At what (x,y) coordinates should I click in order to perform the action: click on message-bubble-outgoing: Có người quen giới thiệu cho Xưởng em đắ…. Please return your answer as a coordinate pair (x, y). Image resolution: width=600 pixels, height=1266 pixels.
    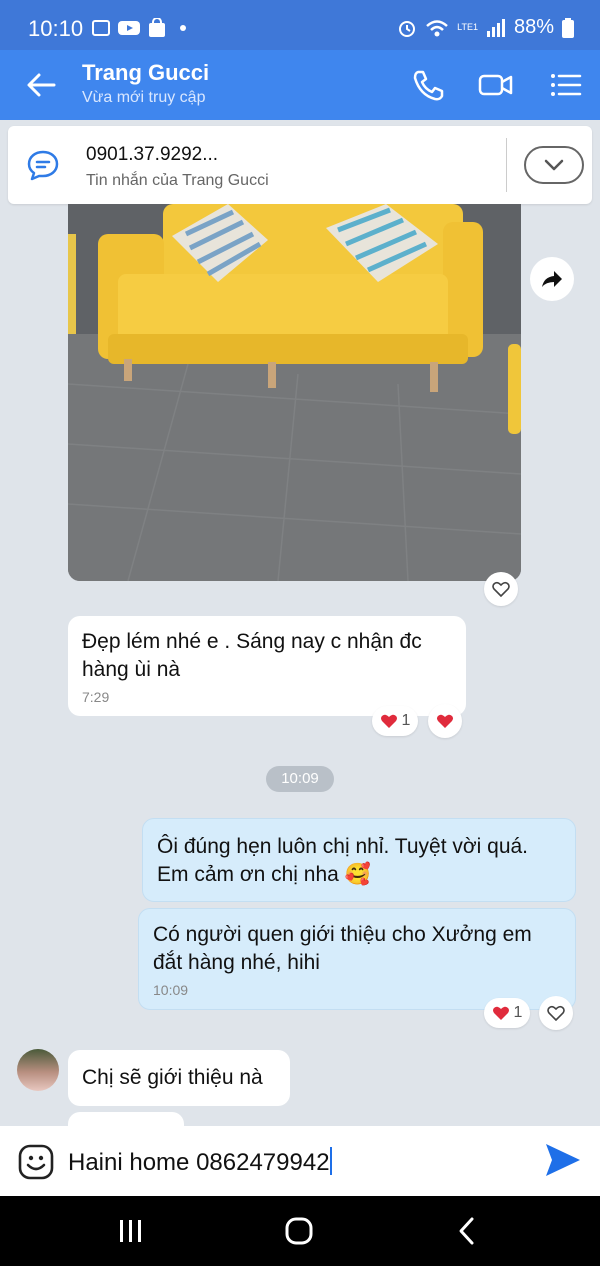
    Looking at the image, I should click on (357, 959).